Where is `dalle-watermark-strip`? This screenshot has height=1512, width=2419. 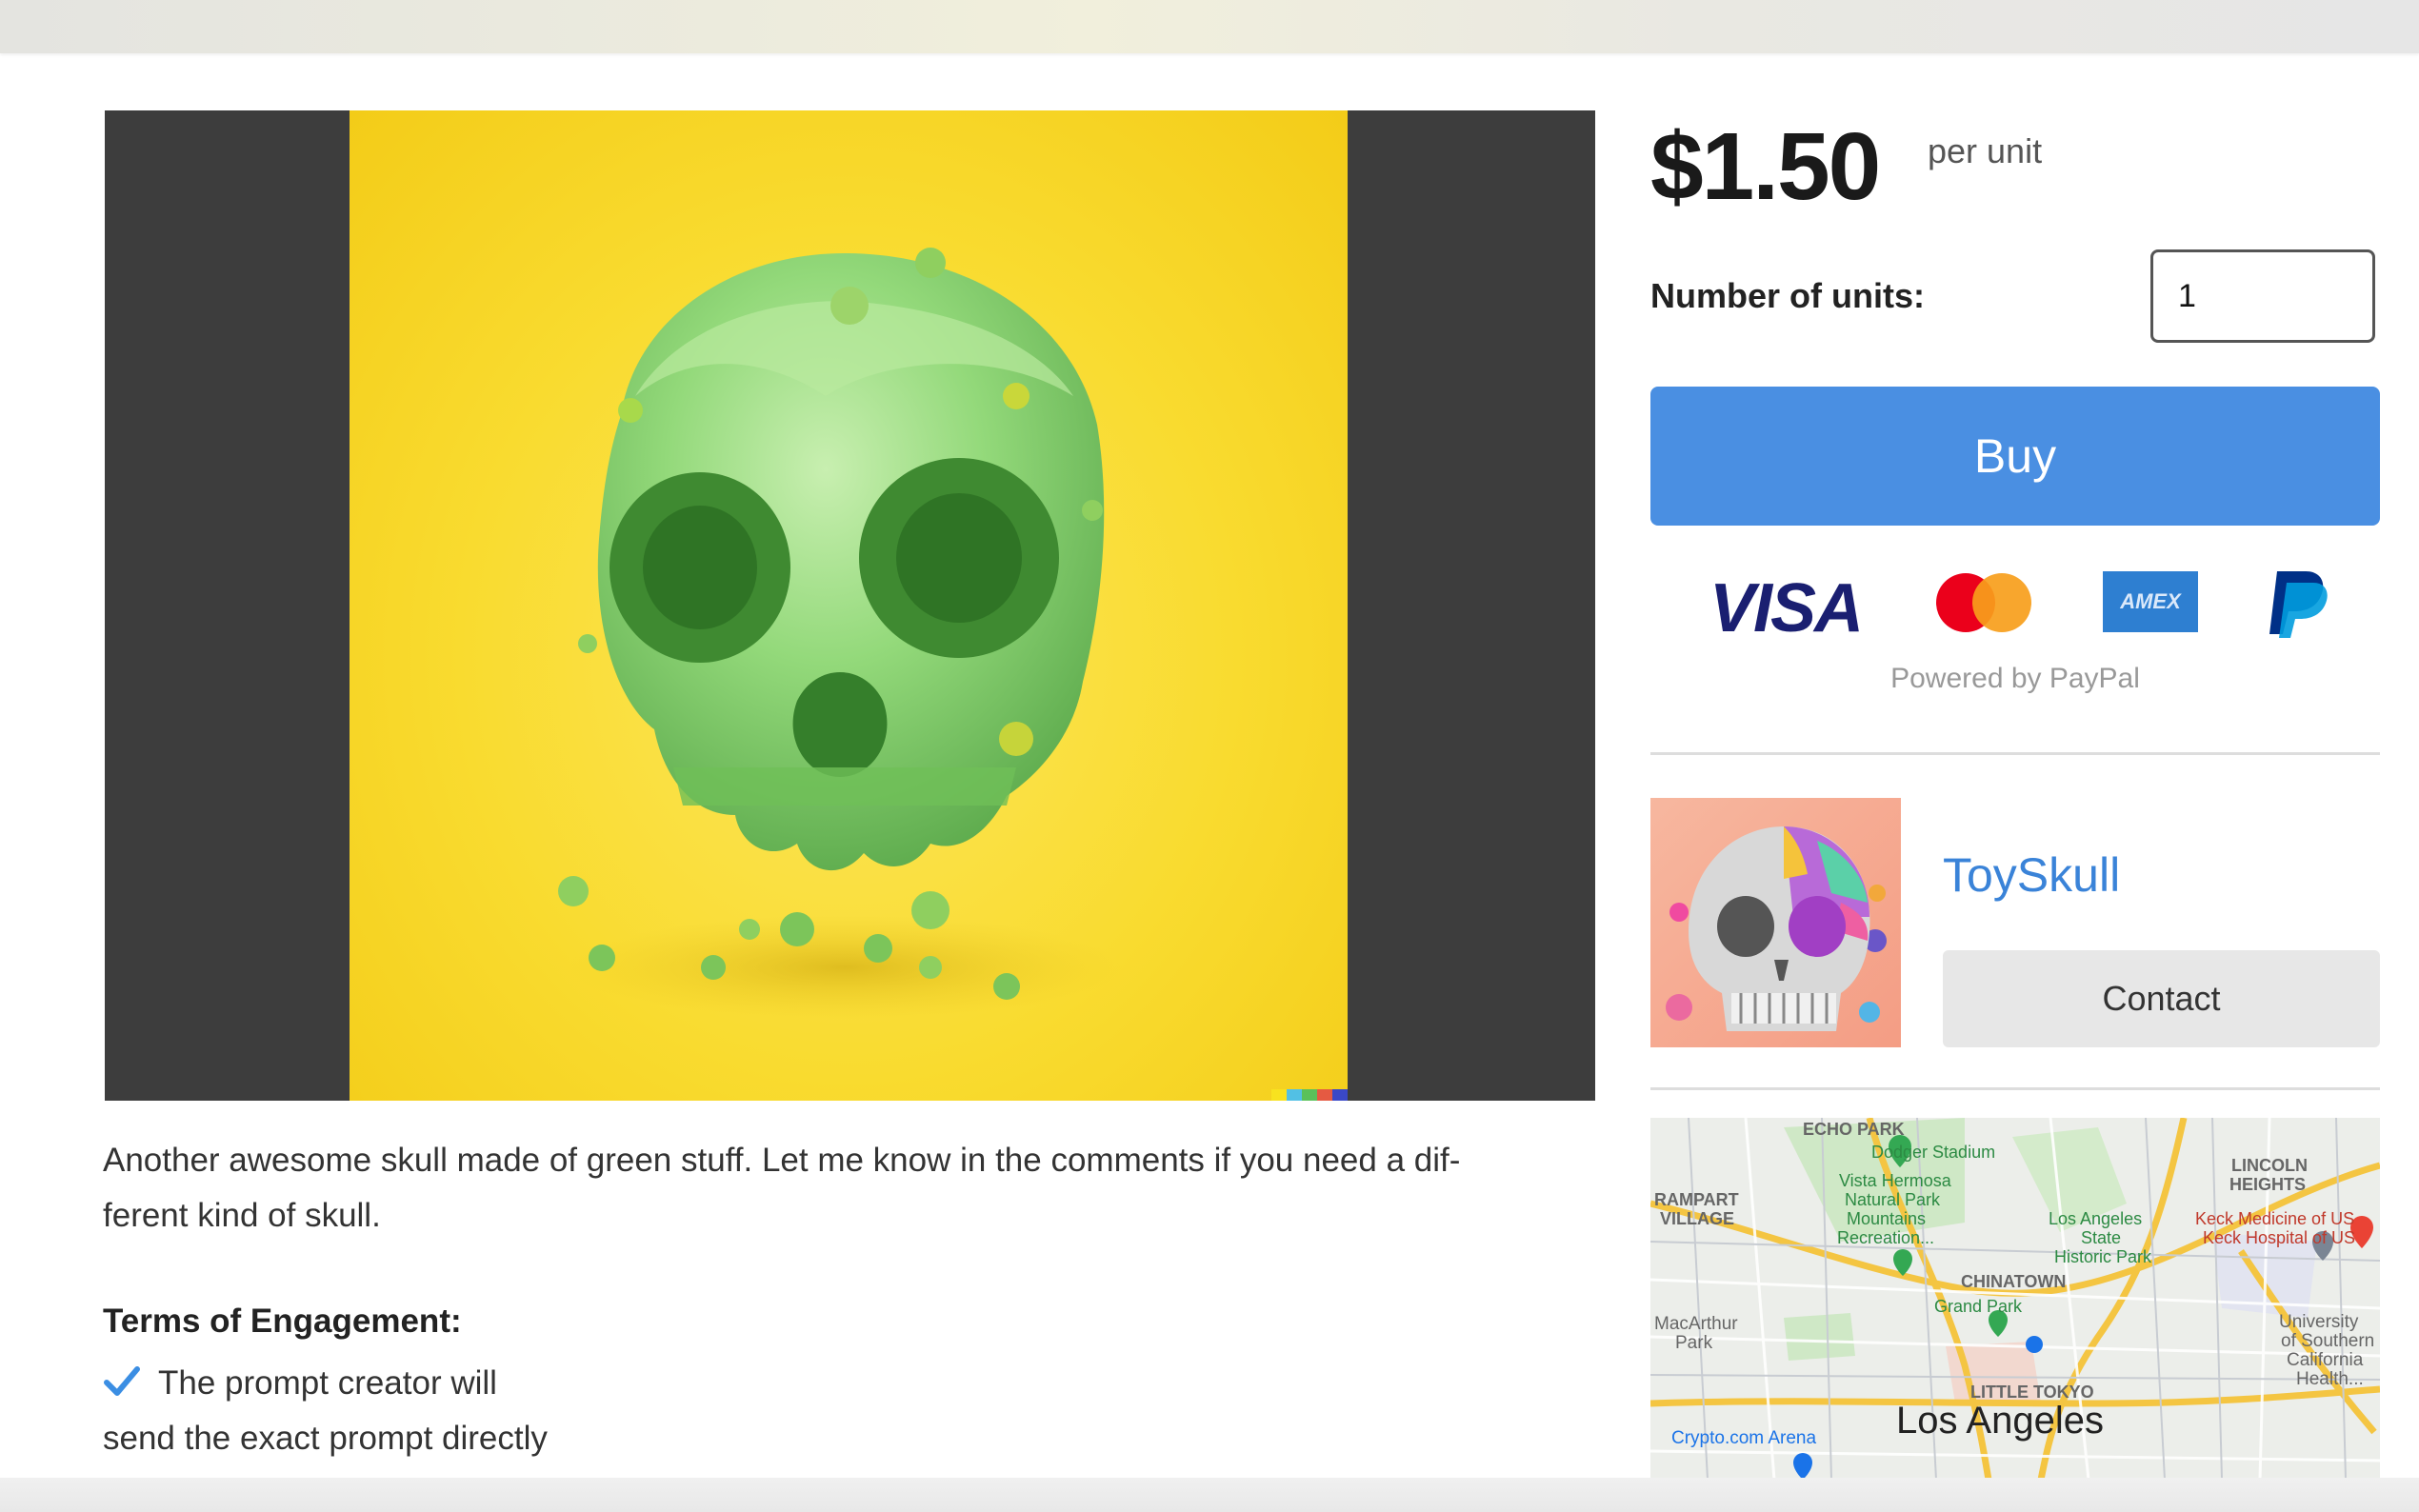 dalle-watermark-strip is located at coordinates (1309, 1095).